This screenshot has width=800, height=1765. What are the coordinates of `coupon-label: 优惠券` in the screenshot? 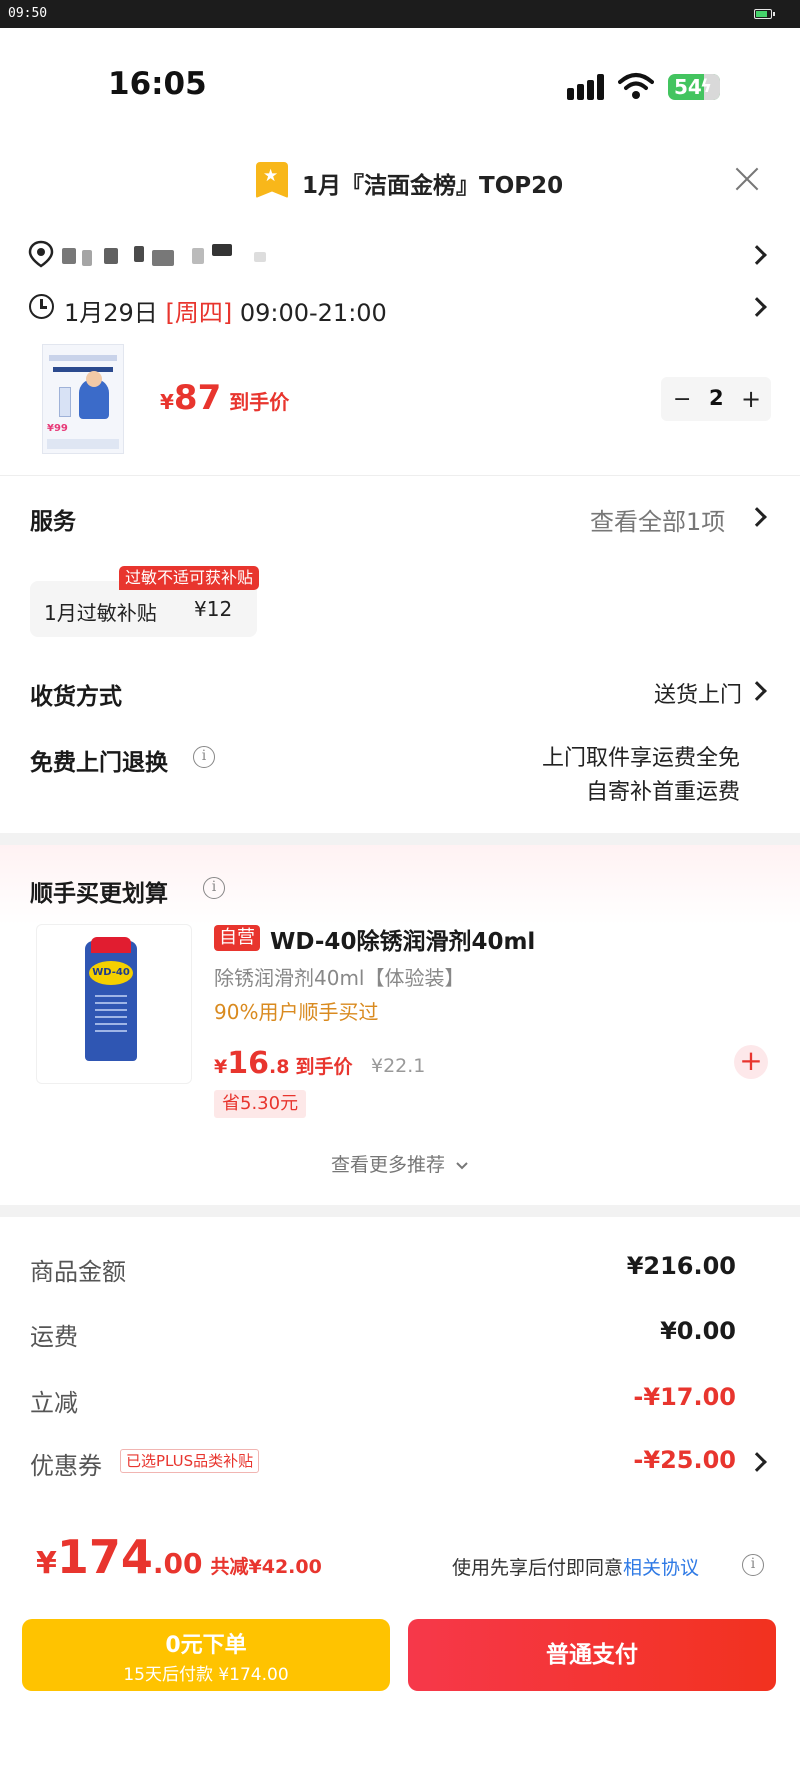 It's located at (66, 1466).